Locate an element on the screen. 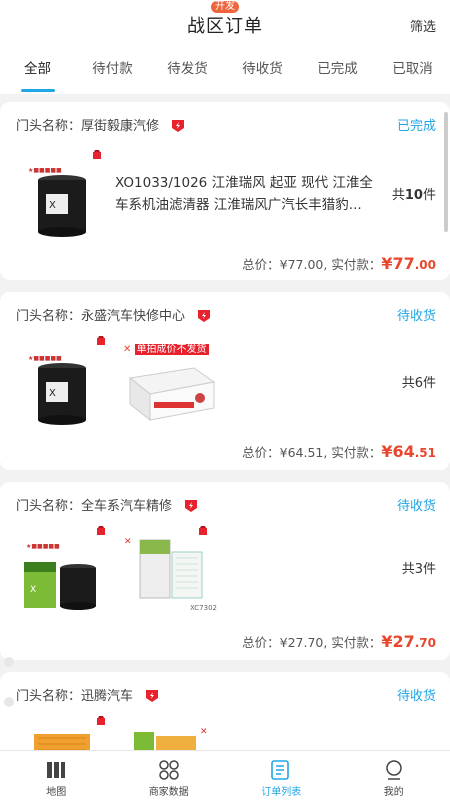 The width and height of the screenshot is (450, 800). top-bar: 开发 战区订单 筛选 is located at coordinates (225, 23).